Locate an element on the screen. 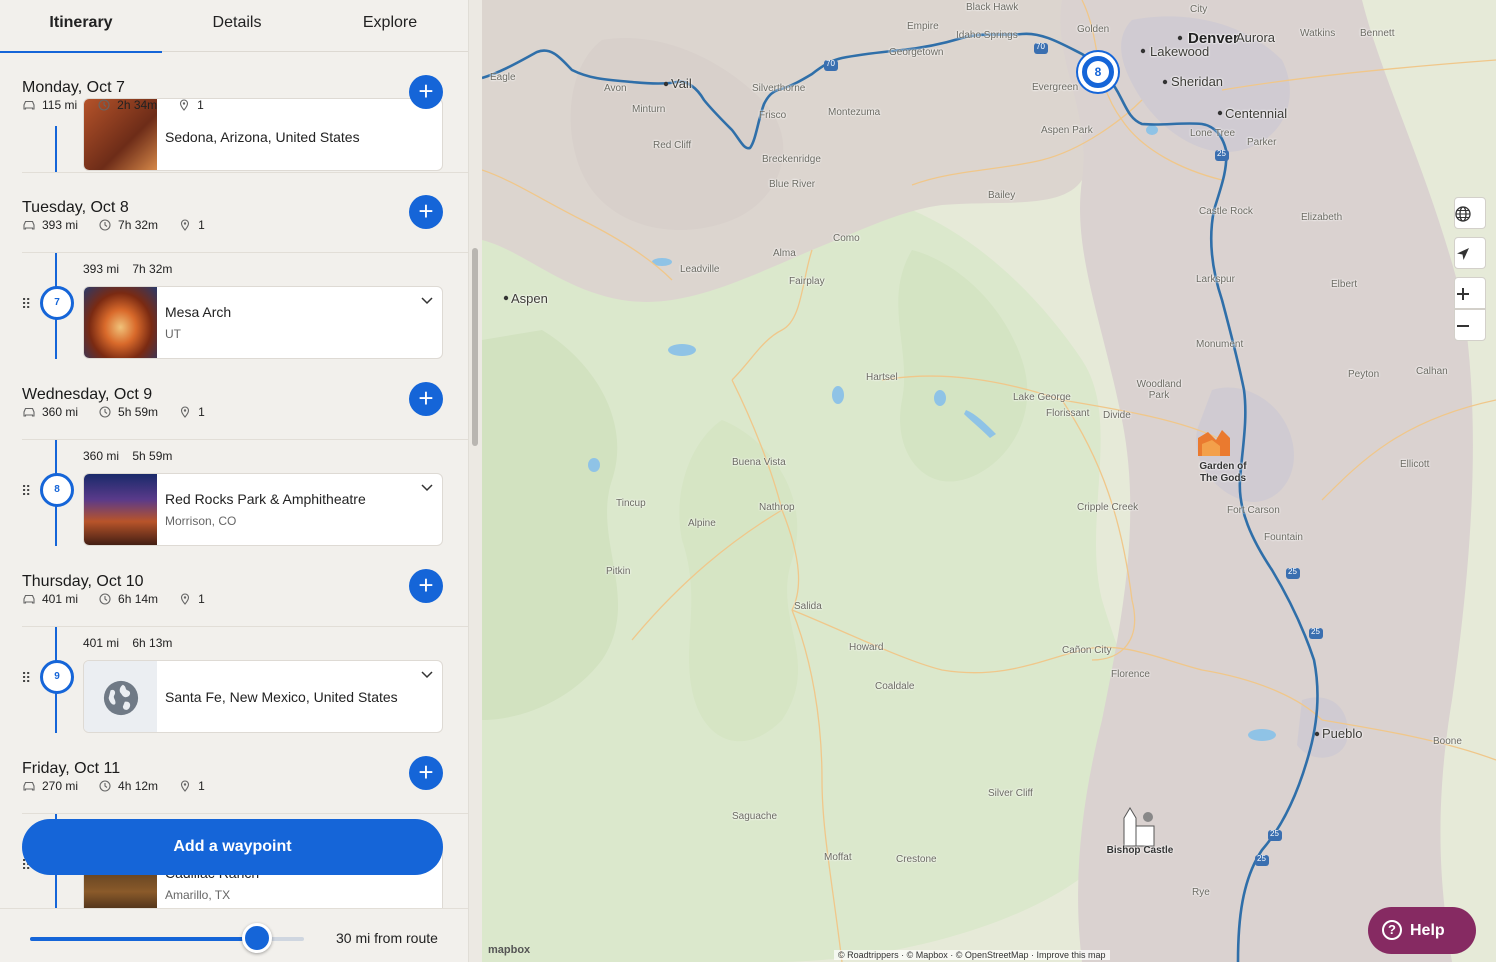  stop-card: Santa Fe, New Mexico, United States is located at coordinates (263, 696).